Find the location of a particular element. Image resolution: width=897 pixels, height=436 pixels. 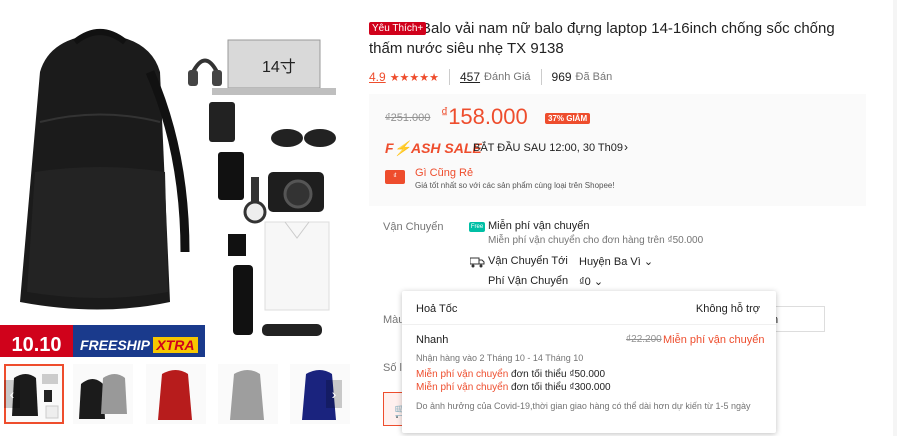

current-price-value: 158.000 is located at coordinates (488, 116).